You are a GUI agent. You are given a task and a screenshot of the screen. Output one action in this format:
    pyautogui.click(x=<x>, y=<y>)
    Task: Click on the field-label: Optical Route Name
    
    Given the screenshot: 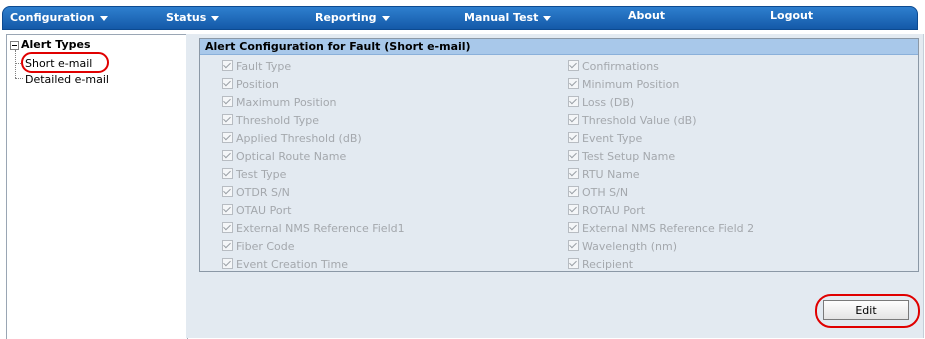 What is the action you would take?
    pyautogui.click(x=291, y=156)
    